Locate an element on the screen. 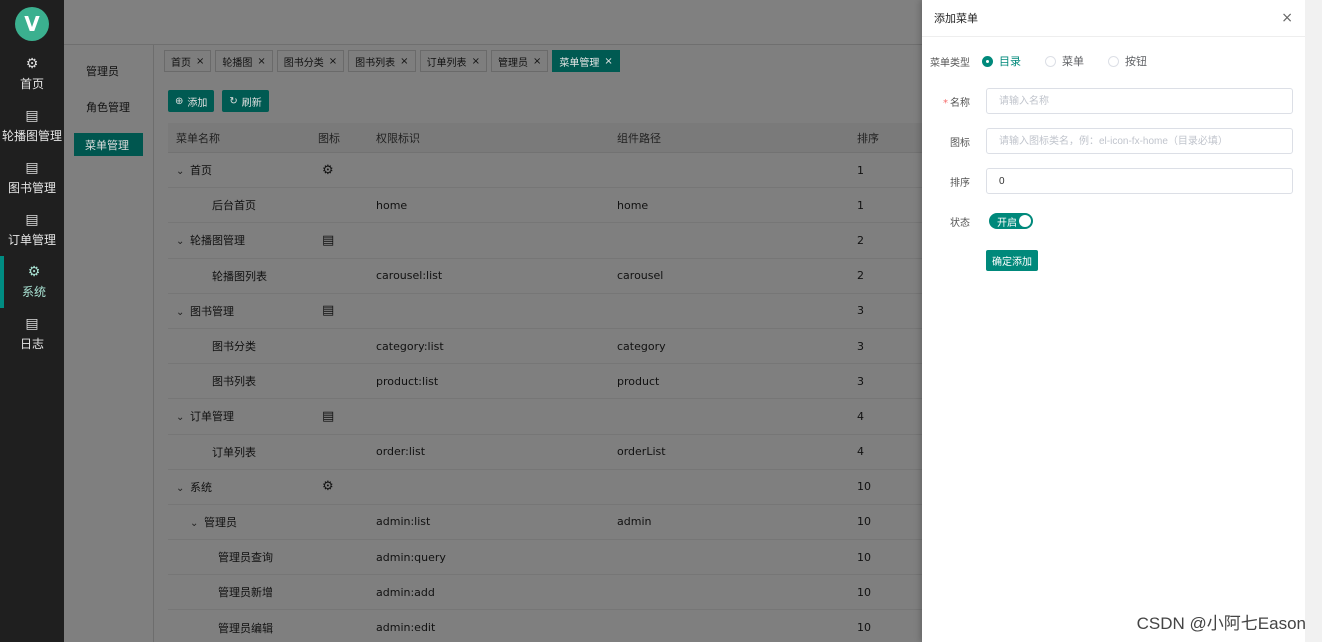  page-scrollbar is located at coordinates (1313, 321).